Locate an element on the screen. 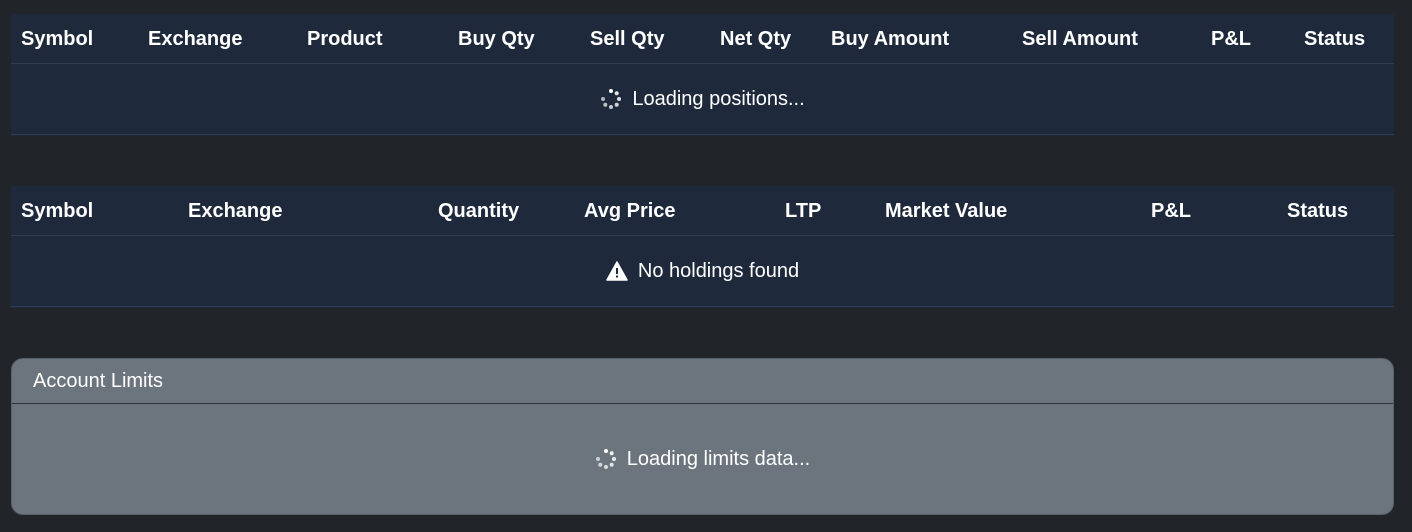 Image resolution: width=1412 pixels, height=532 pixels. column-header-sell-amount: Sell Amount is located at coordinates (1080, 39).